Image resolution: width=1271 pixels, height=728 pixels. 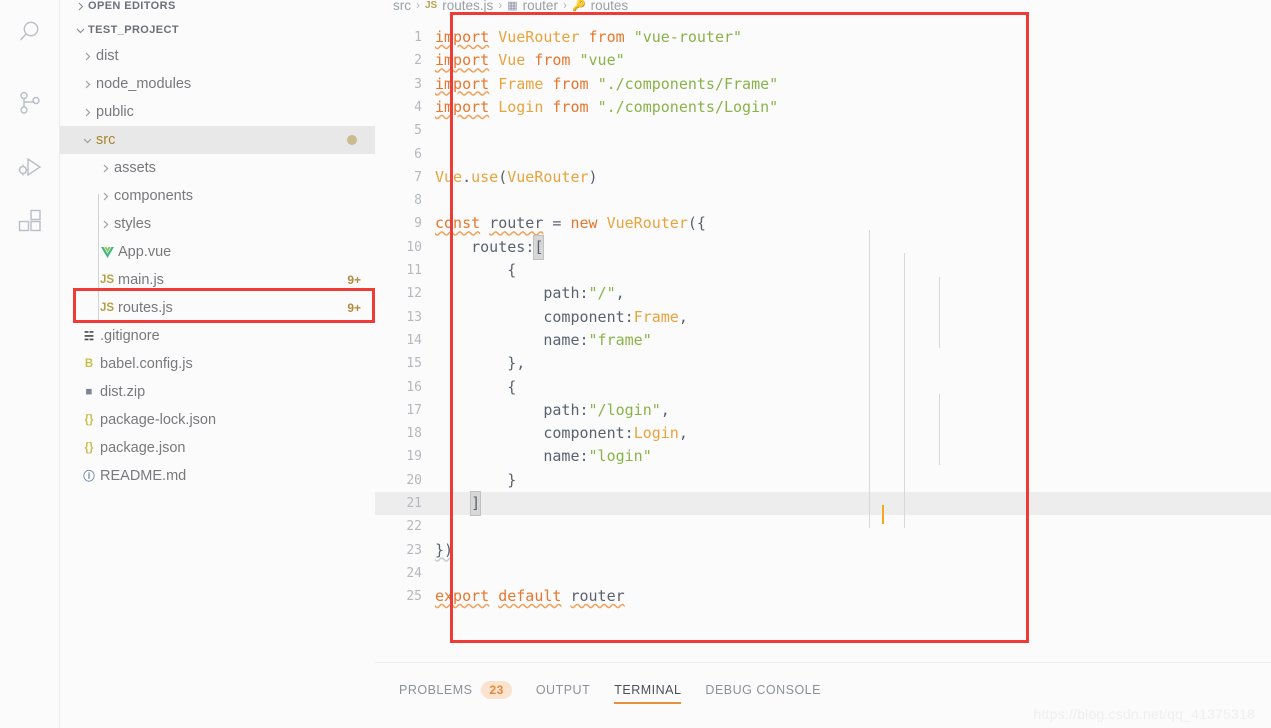 I want to click on tree-item-dist-zip: ■ dist.zip, so click(x=217, y=392).